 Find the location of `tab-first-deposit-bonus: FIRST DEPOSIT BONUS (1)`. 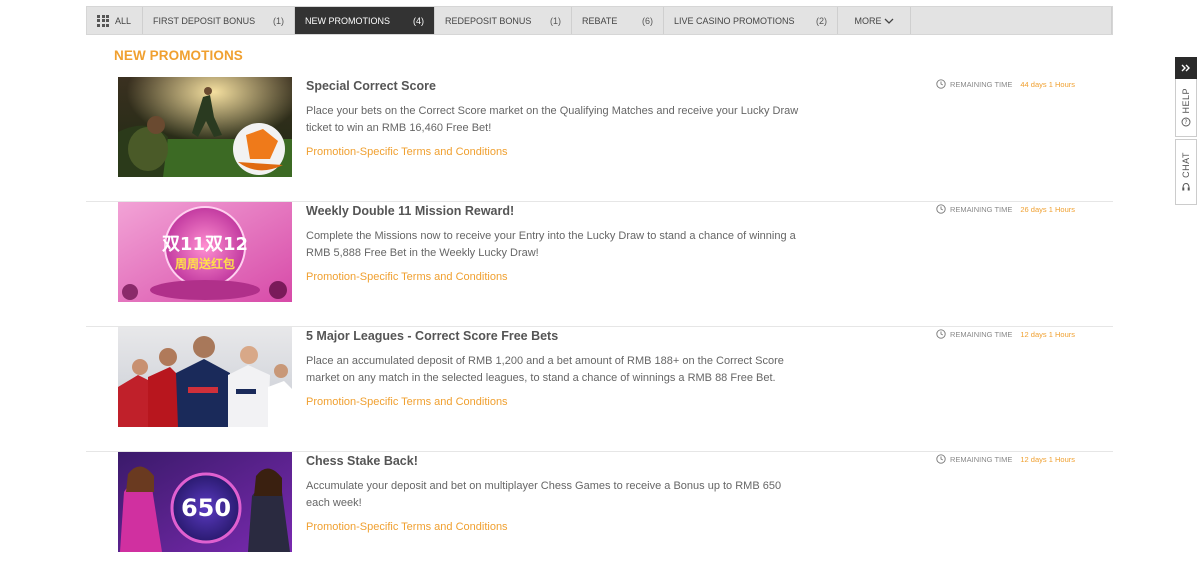

tab-first-deposit-bonus: FIRST DEPOSIT BONUS (1) is located at coordinates (219, 20).